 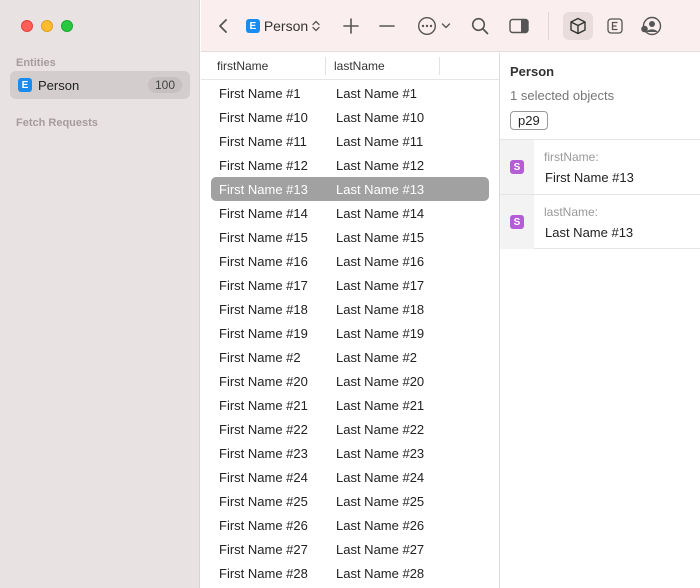 I want to click on cell-lastname: Last Name #25, so click(x=380, y=501).